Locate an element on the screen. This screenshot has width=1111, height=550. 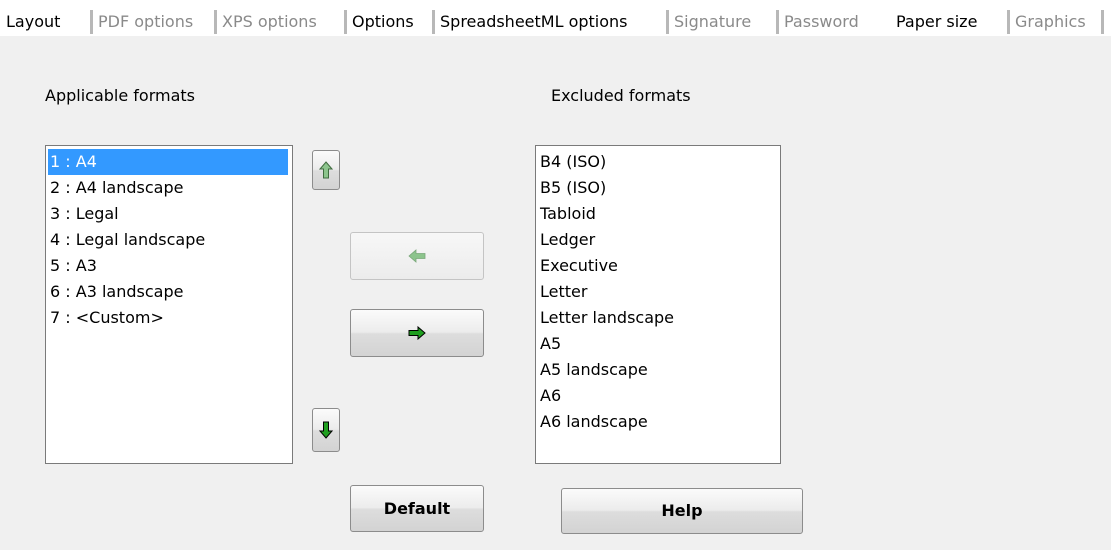
move-up-button is located at coordinates (326, 170).